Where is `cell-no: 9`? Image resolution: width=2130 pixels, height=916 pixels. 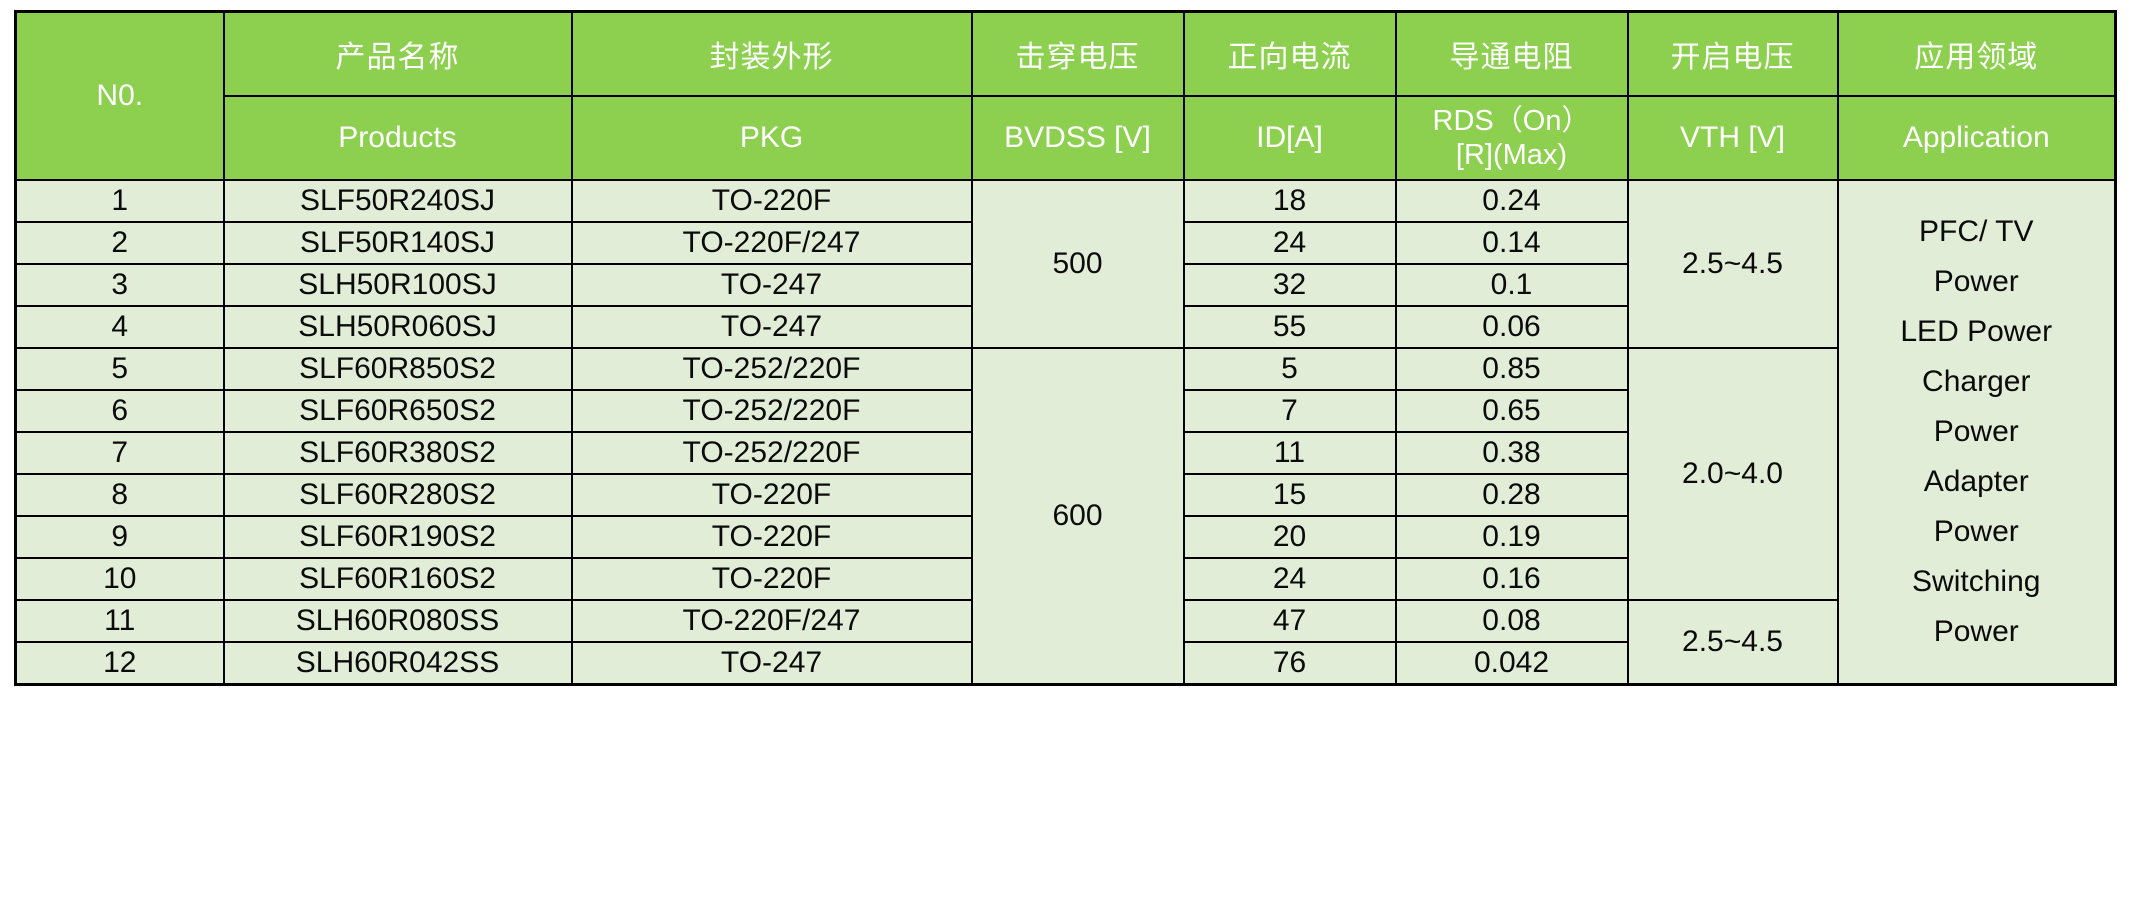
cell-no: 9 is located at coordinates (119, 537).